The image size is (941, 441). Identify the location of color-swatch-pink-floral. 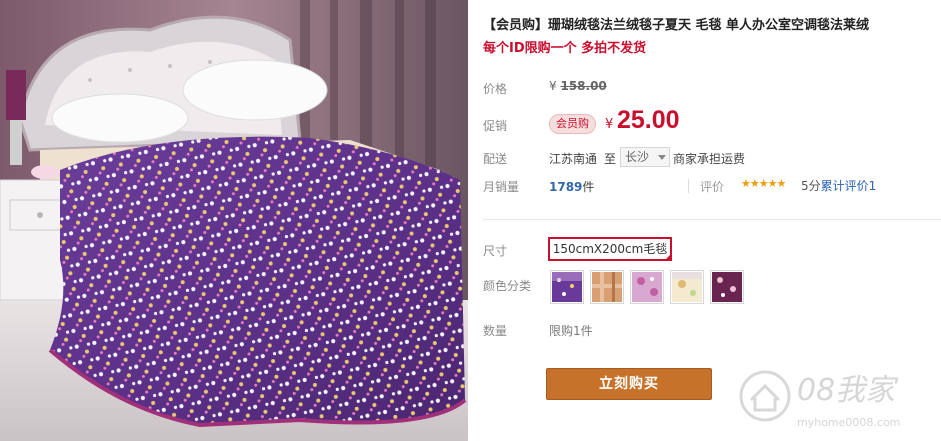
(647, 287).